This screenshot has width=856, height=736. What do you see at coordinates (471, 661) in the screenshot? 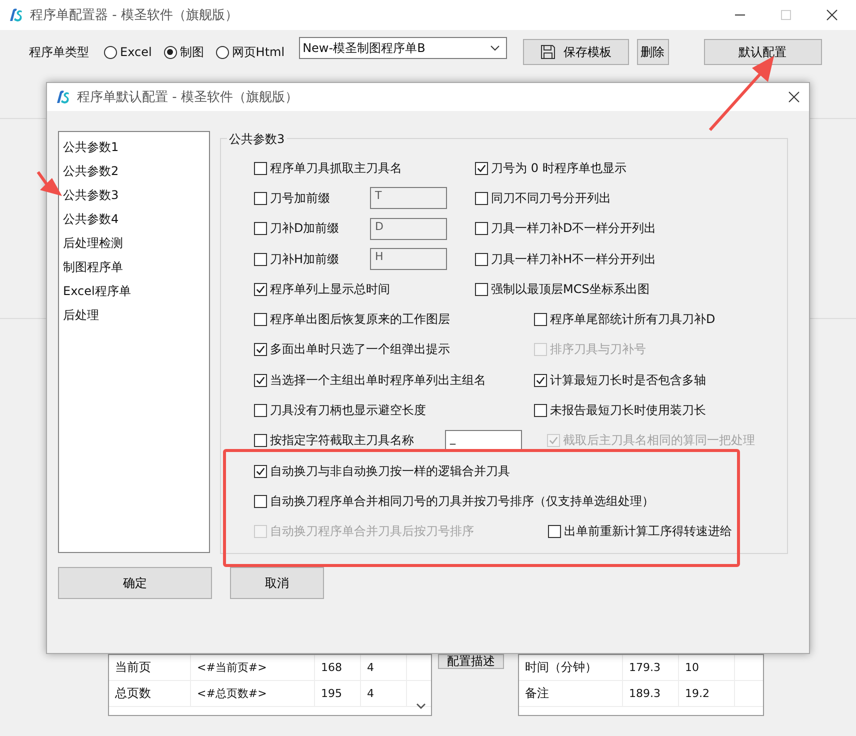
I see `describe-button: 配置描述` at bounding box center [471, 661].